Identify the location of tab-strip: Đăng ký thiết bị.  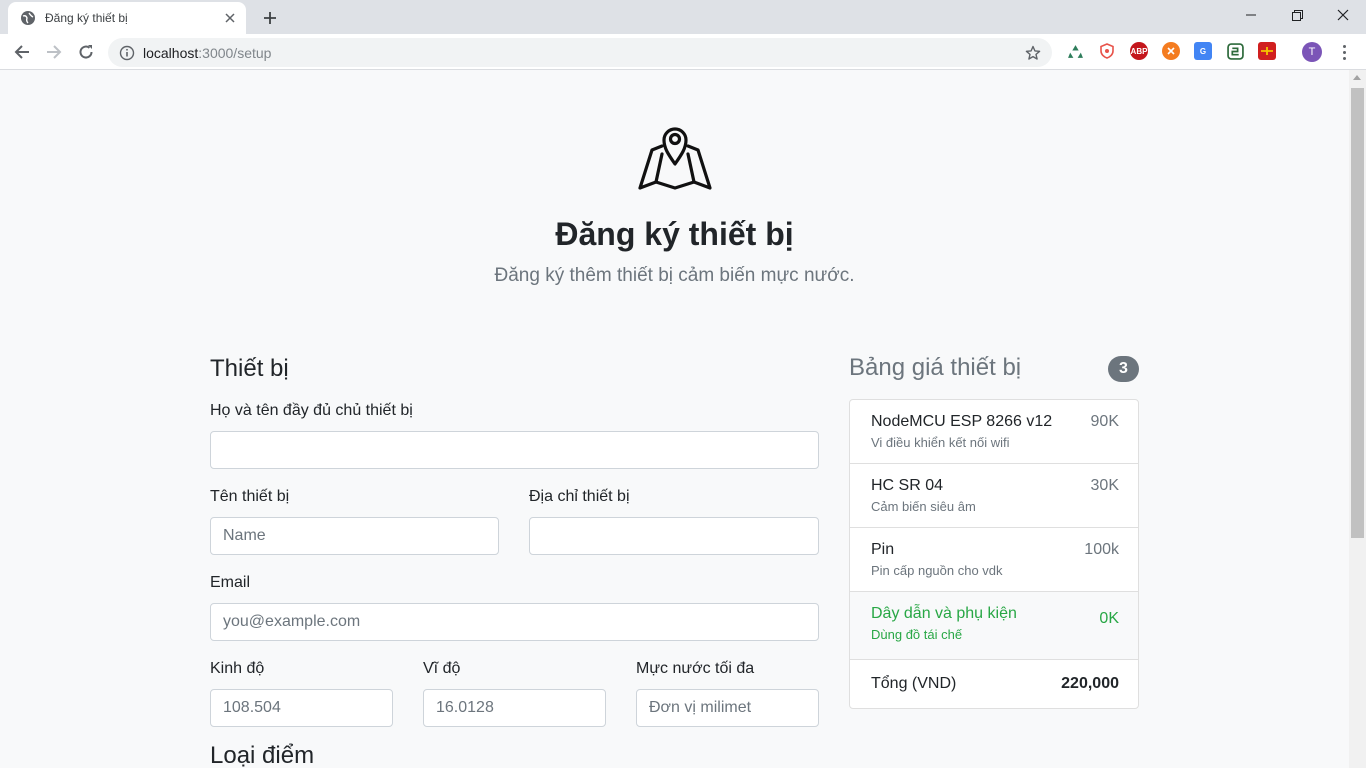
(683, 17).